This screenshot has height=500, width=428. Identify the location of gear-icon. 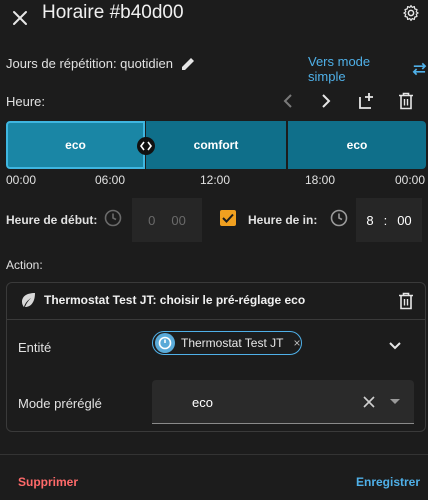
(411, 13).